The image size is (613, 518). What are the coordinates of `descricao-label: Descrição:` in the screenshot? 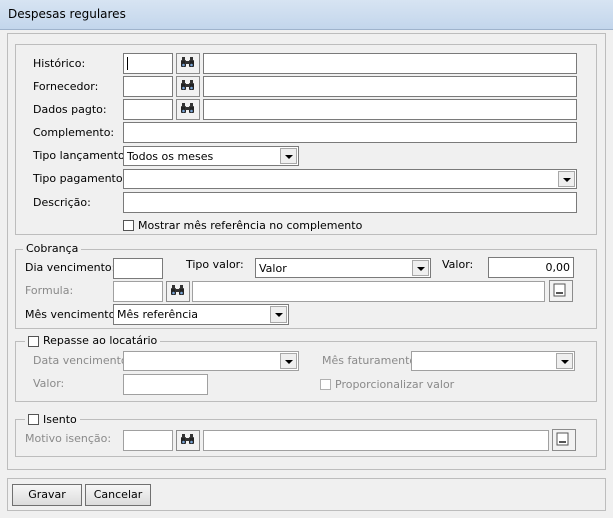 It's located at (62, 202).